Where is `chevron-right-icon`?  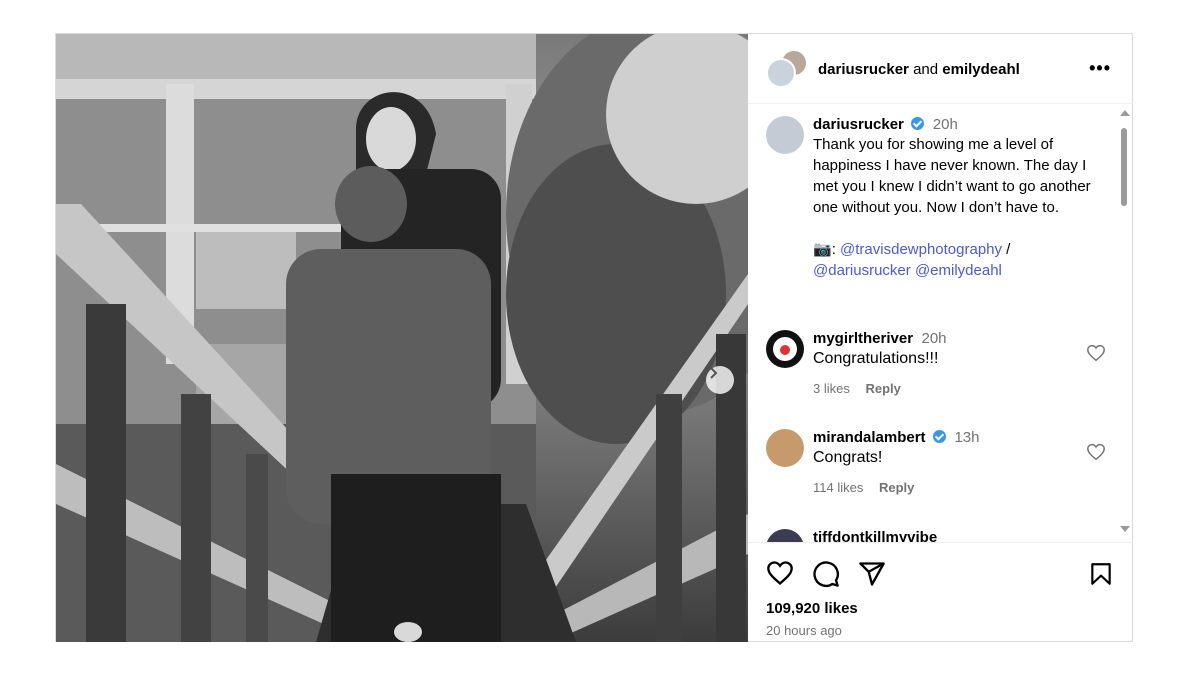
chevron-right-icon is located at coordinates (714, 373).